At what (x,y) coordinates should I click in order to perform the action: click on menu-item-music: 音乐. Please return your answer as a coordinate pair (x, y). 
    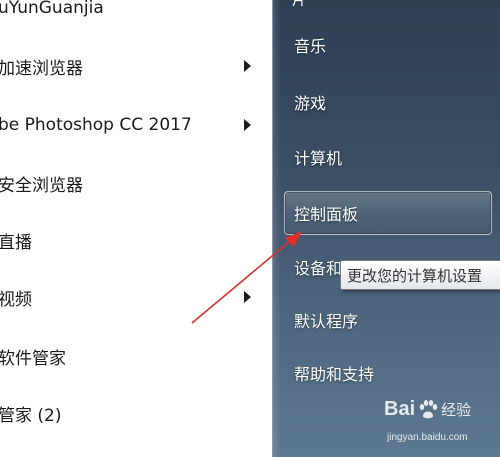
    Looking at the image, I should click on (310, 45).